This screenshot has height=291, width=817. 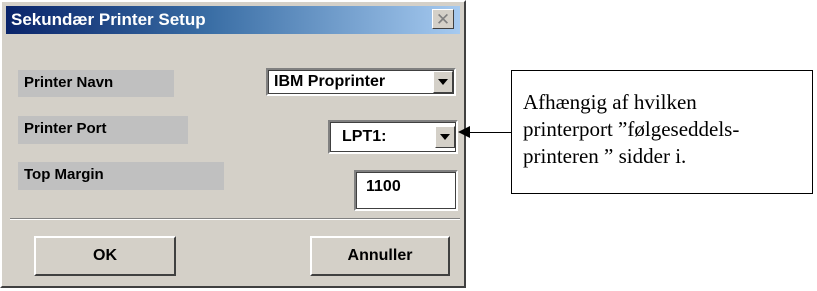 I want to click on title-bar: Sekundær Printer Setup ✕, so click(x=233, y=20).